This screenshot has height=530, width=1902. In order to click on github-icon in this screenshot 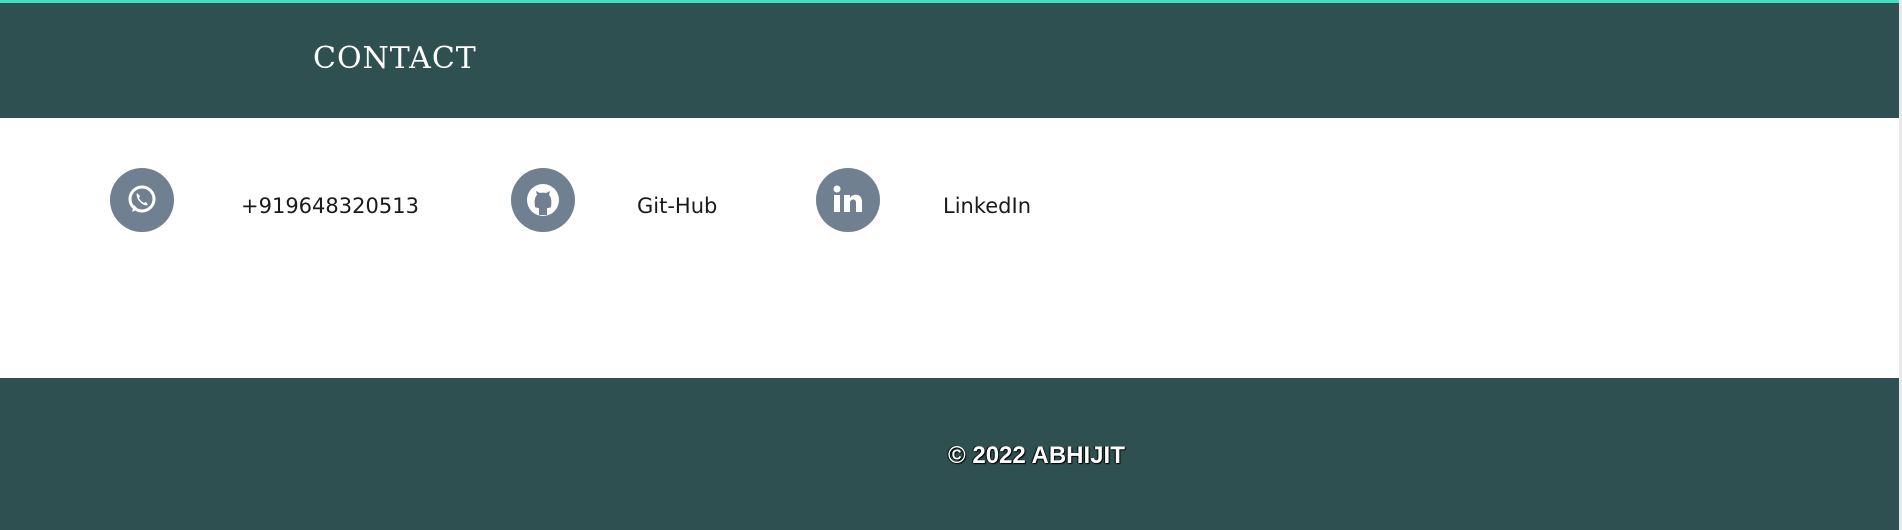, I will do `click(543, 200)`.